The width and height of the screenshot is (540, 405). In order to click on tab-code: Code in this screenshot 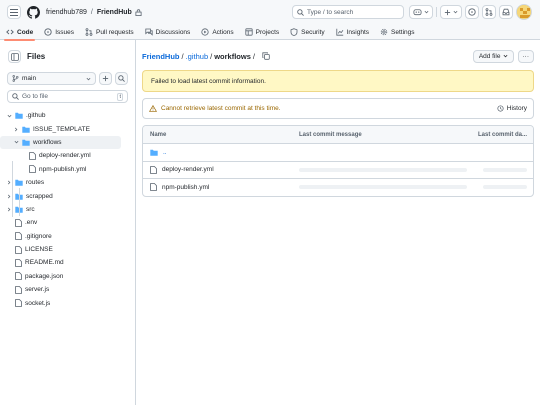, I will do `click(19, 34)`.